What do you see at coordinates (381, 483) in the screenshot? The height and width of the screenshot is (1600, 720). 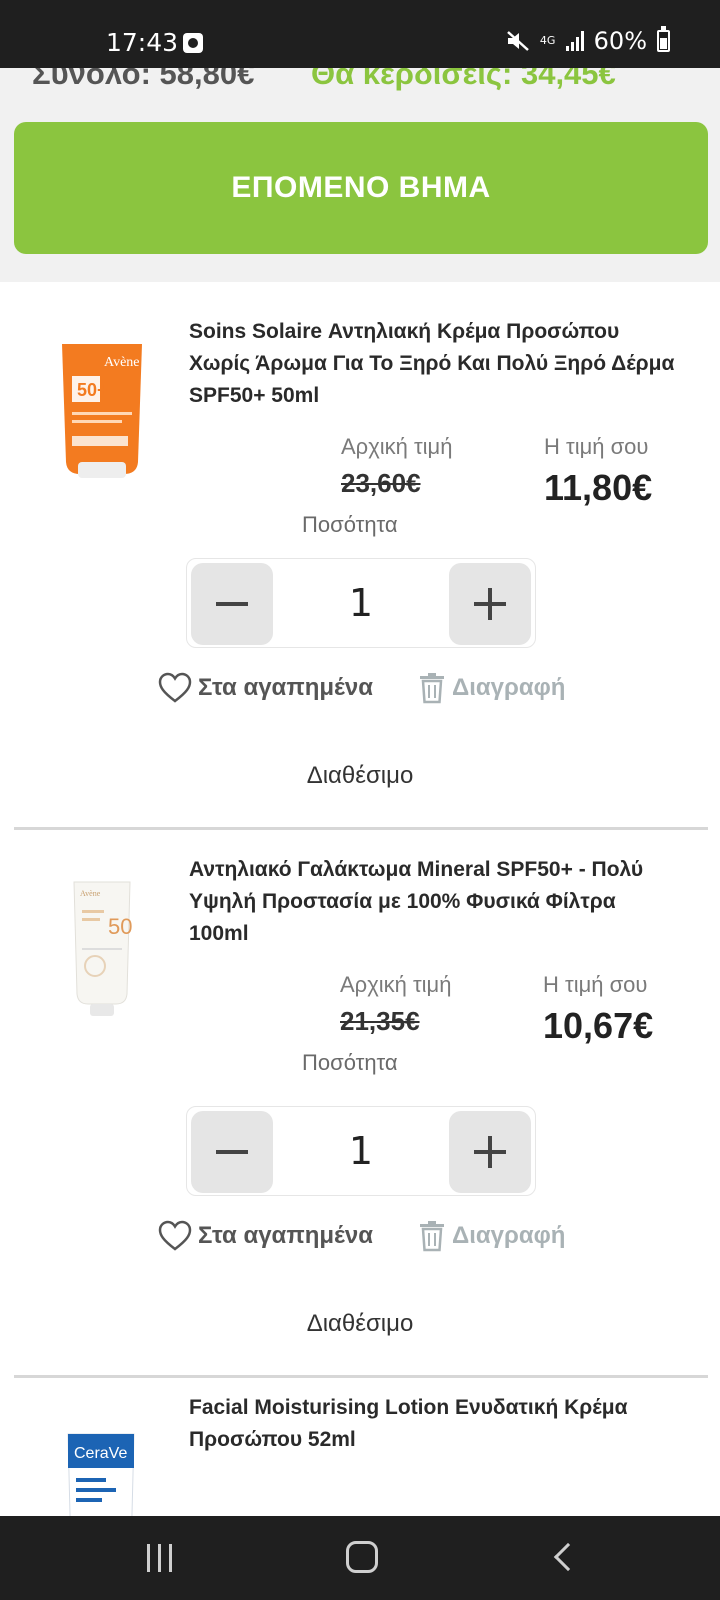 I see `original-price: 23,60€` at bounding box center [381, 483].